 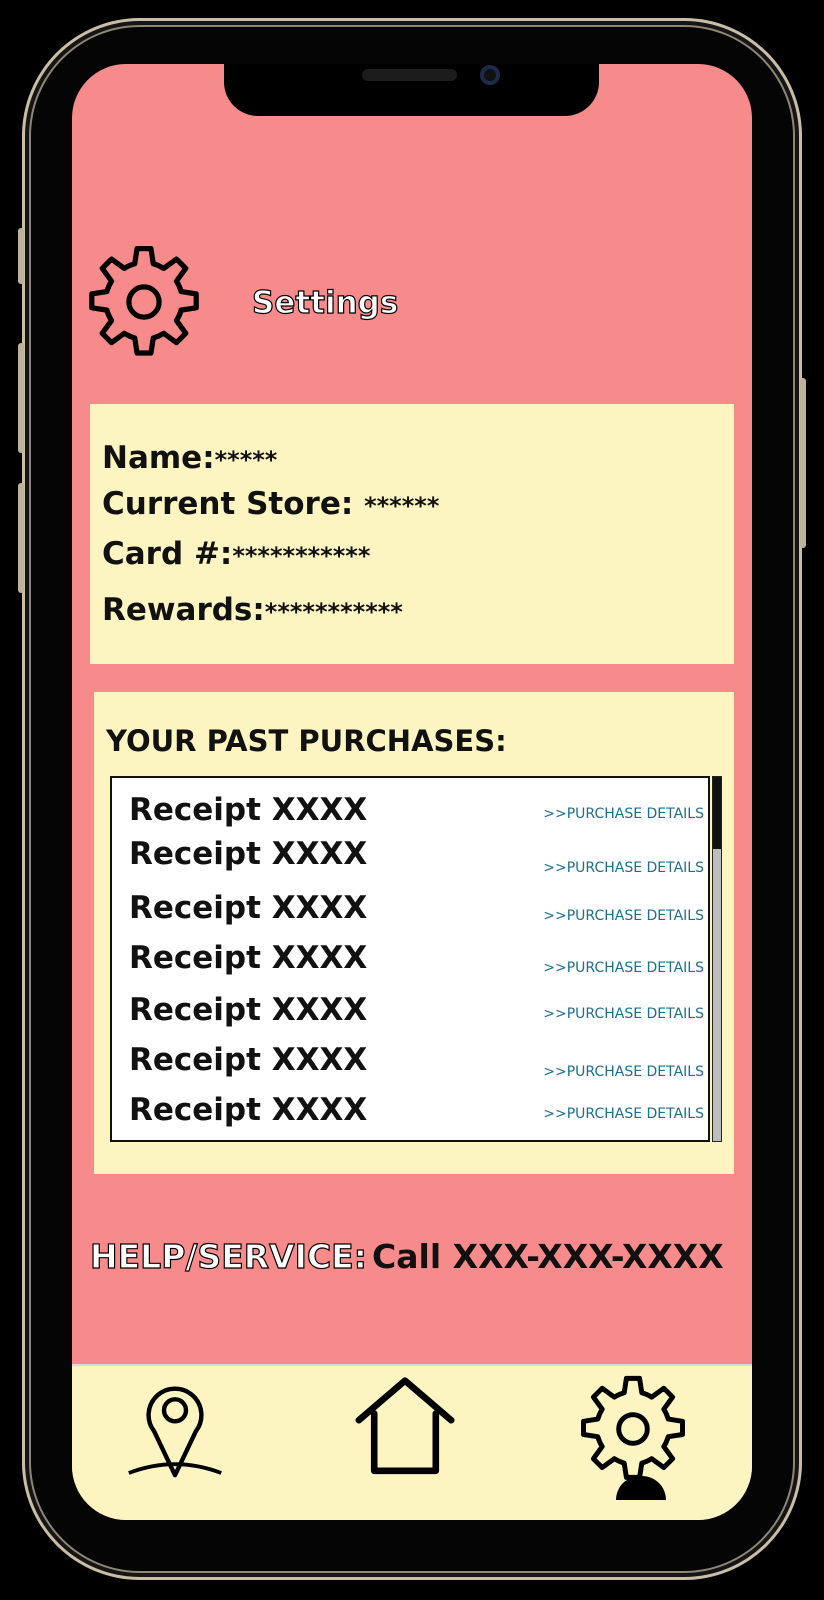 What do you see at coordinates (21, 256) in the screenshot?
I see `mute-switch` at bounding box center [21, 256].